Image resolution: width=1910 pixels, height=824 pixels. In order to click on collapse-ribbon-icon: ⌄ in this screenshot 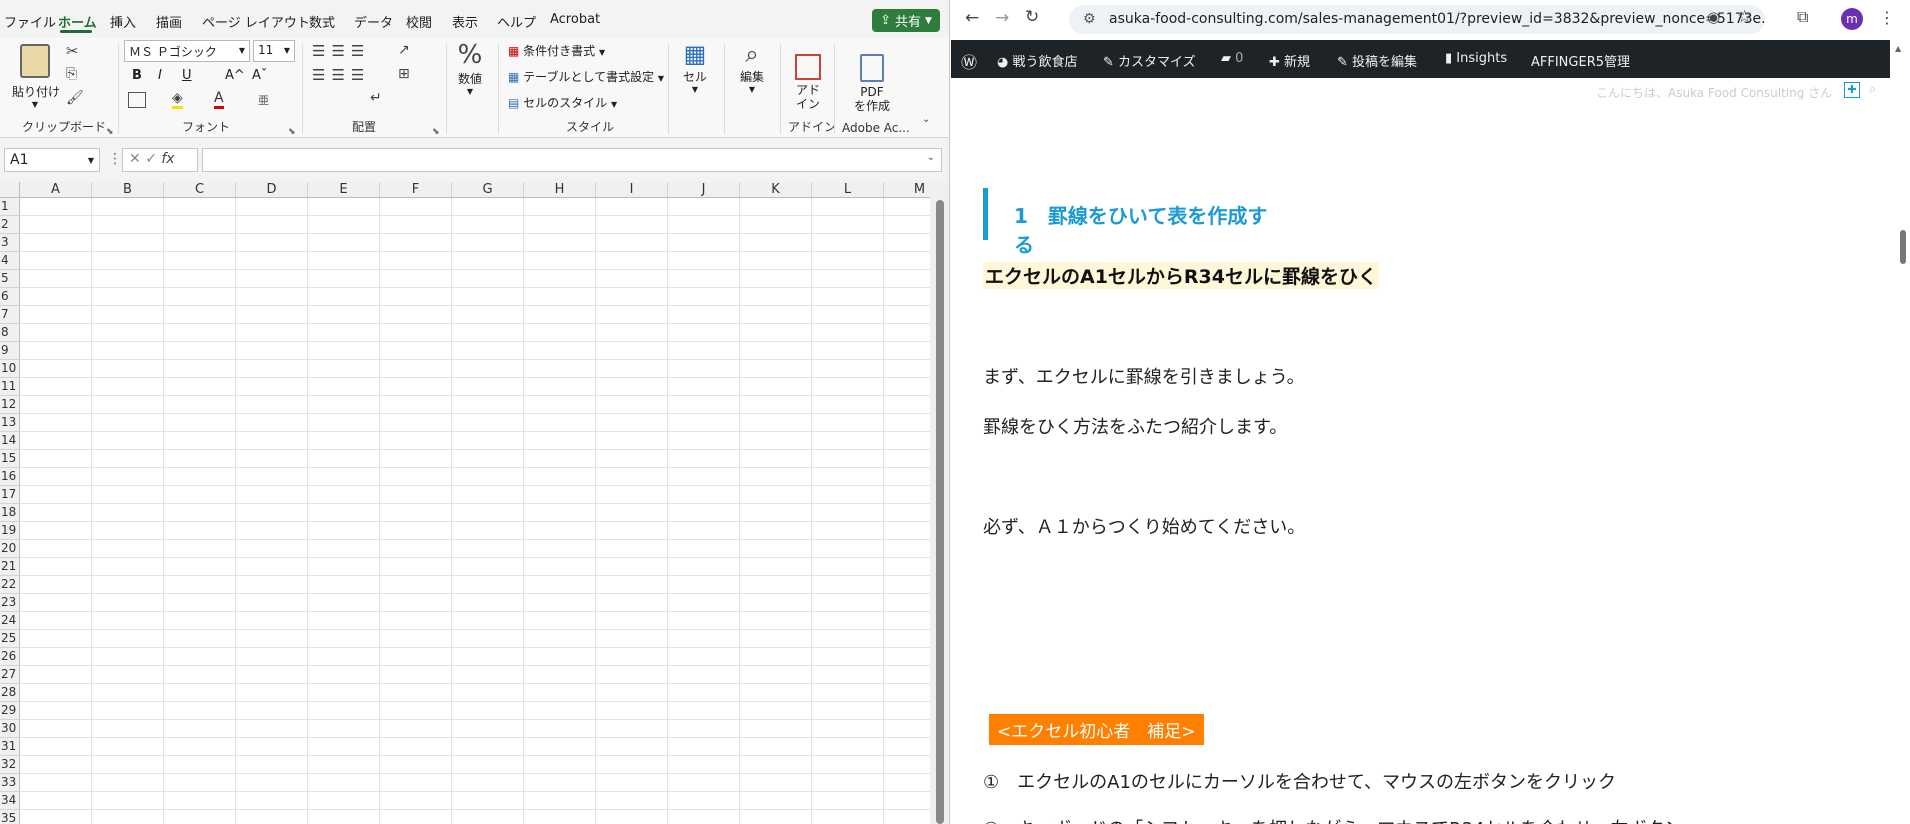, I will do `click(926, 119)`.